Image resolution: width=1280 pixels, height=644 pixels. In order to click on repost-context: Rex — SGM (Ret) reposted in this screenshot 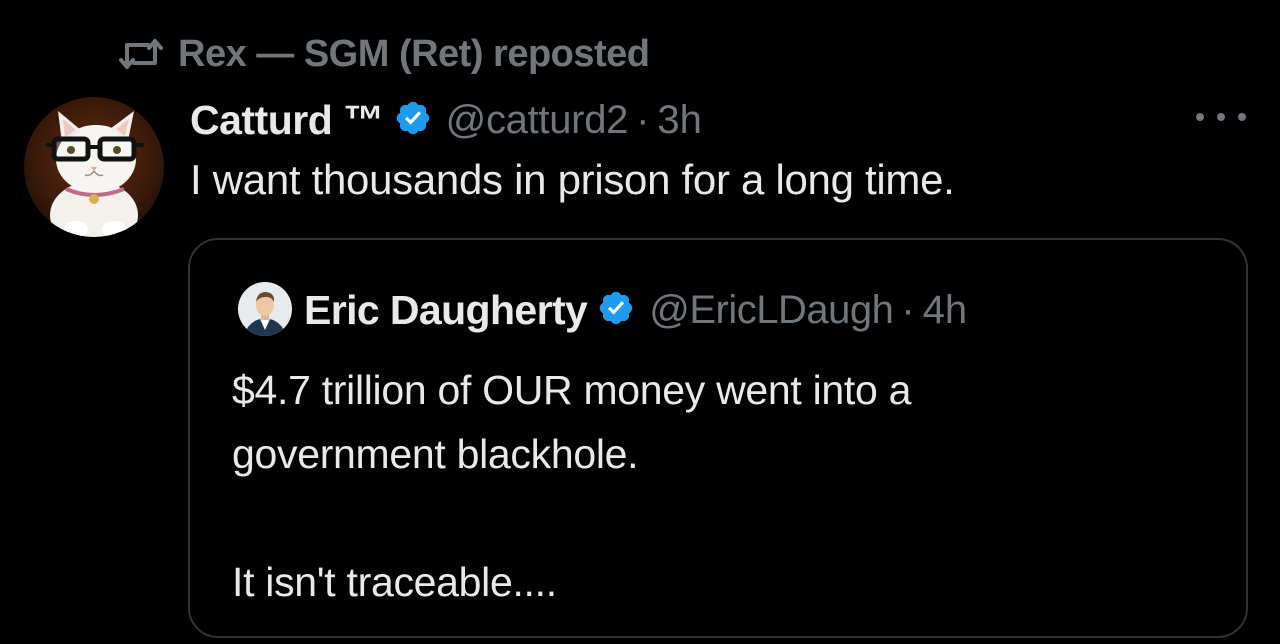, I will do `click(384, 54)`.